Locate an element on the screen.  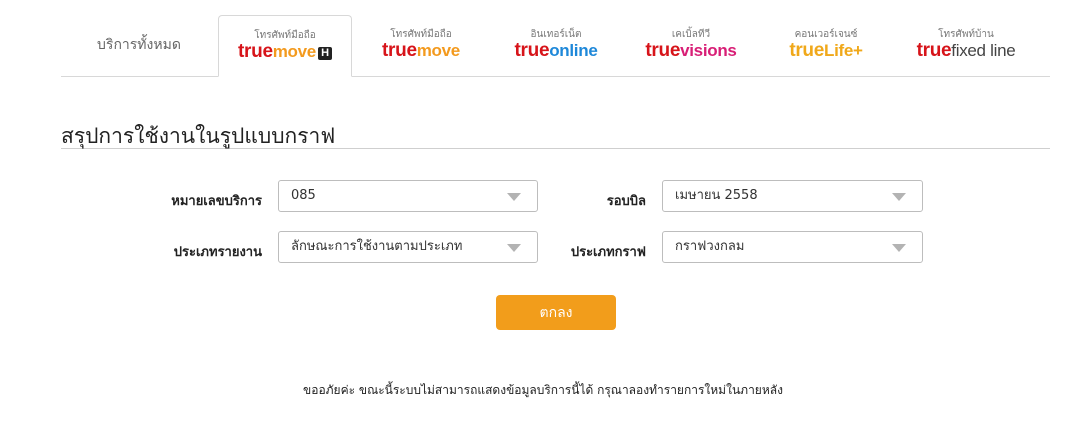
true-fixed-line-logo: truefixed line is located at coordinates (966, 50).